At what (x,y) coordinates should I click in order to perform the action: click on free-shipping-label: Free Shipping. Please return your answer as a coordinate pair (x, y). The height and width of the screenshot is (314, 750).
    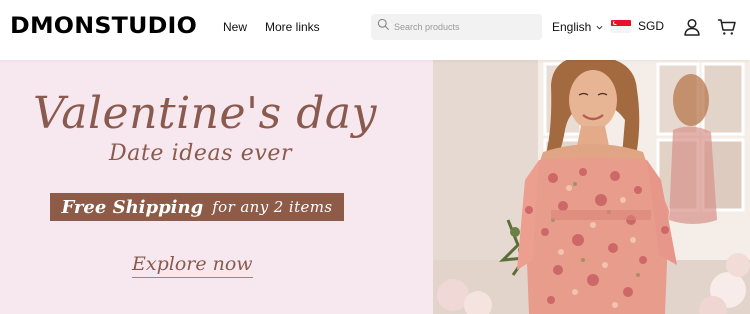
    Looking at the image, I should click on (132, 207).